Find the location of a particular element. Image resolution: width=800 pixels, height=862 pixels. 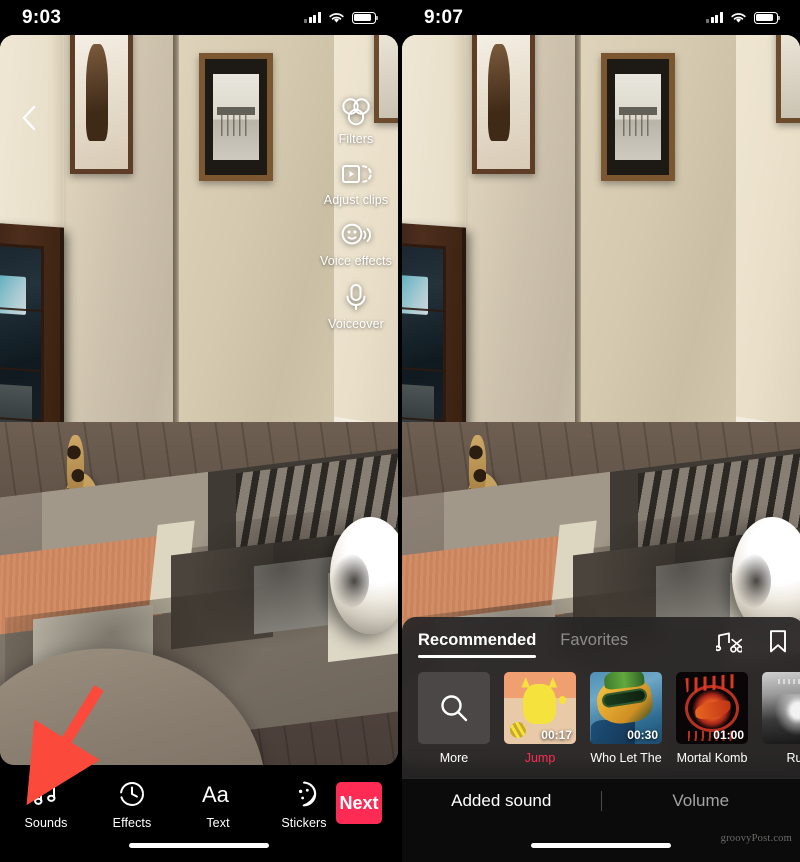

bottom-tools-row: Sounds Effects Aa Text Stickers is located at coordinates (168, 797).